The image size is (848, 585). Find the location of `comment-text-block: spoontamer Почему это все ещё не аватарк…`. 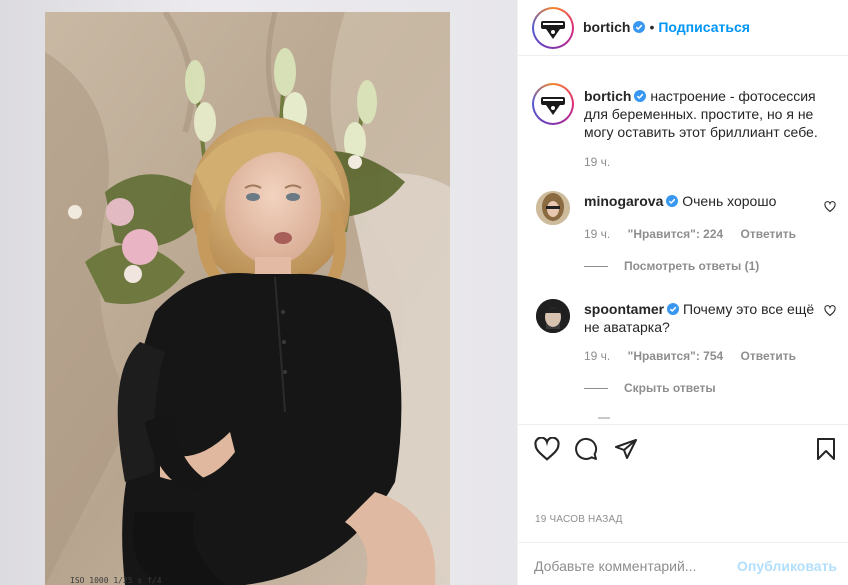

comment-text-block: spoontamer Почему это все ещё не аватарк… is located at coordinates (704, 318).